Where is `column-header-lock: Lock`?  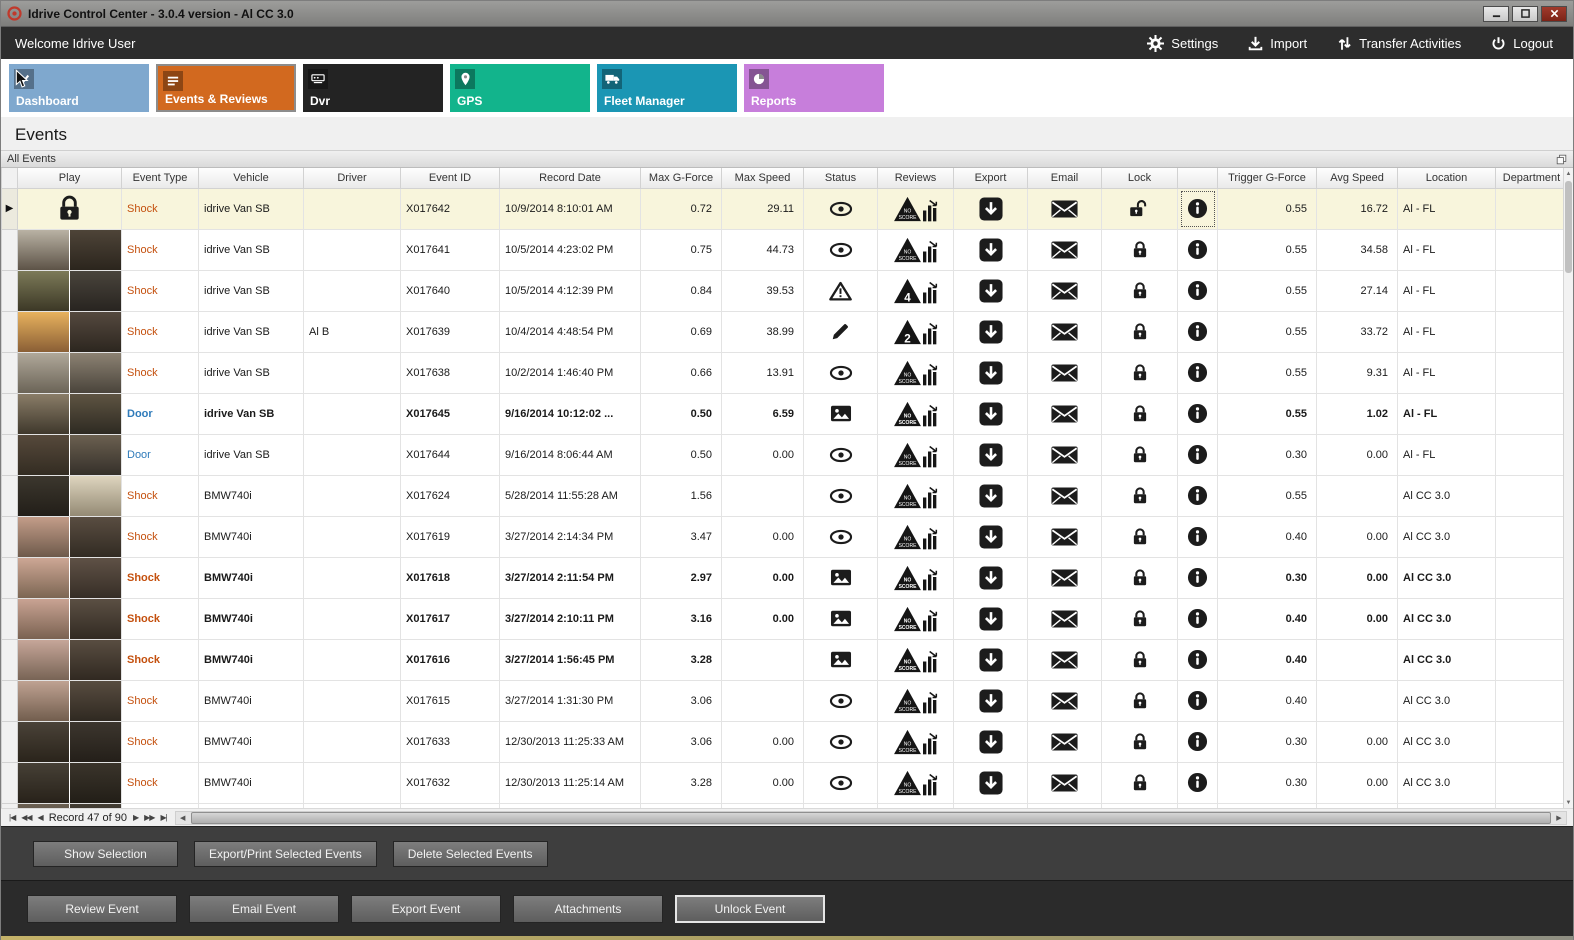 column-header-lock: Lock is located at coordinates (1139, 178).